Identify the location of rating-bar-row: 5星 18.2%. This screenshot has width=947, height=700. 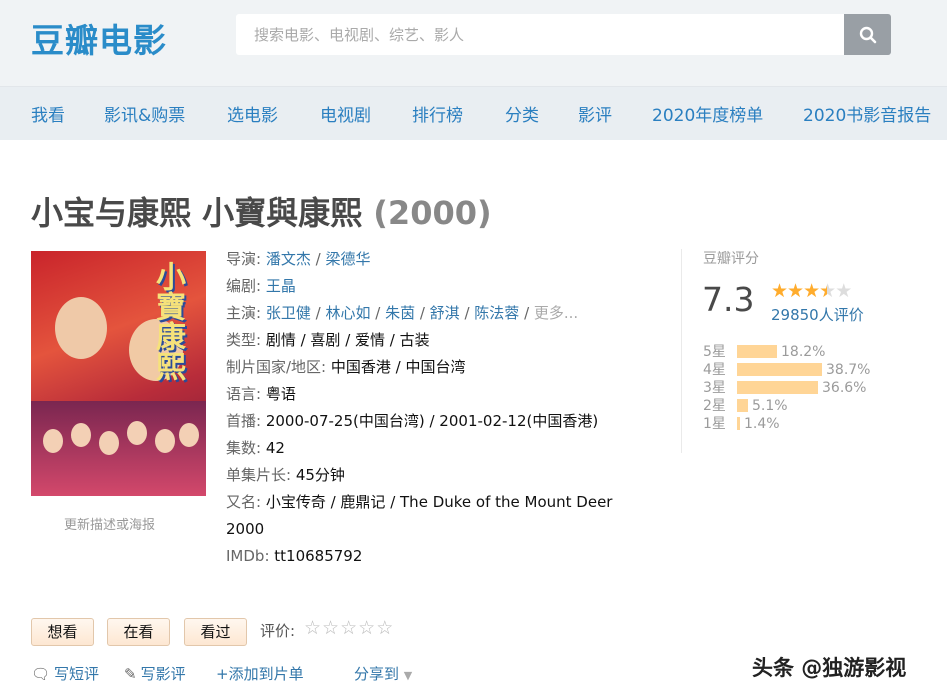
(764, 352).